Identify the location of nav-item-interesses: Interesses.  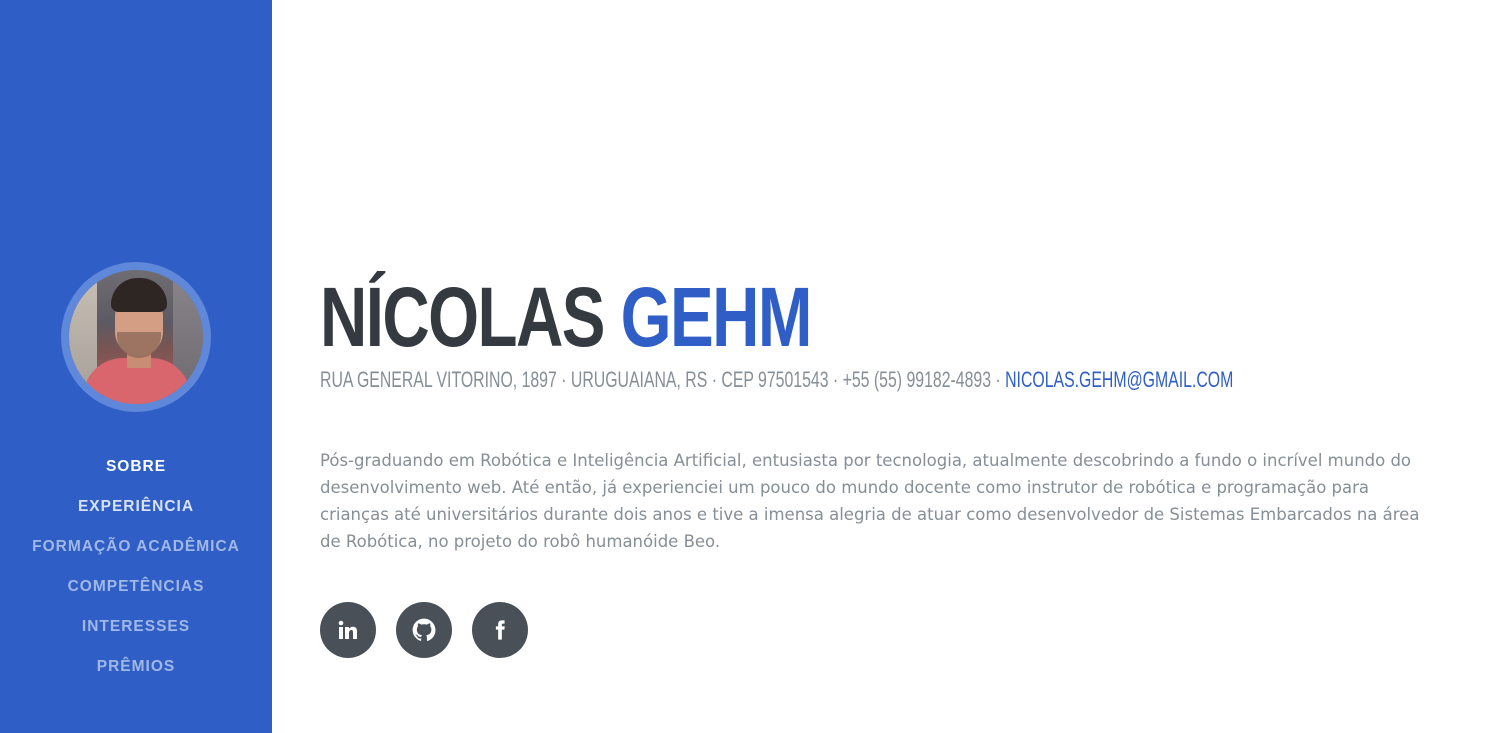
(136, 627).